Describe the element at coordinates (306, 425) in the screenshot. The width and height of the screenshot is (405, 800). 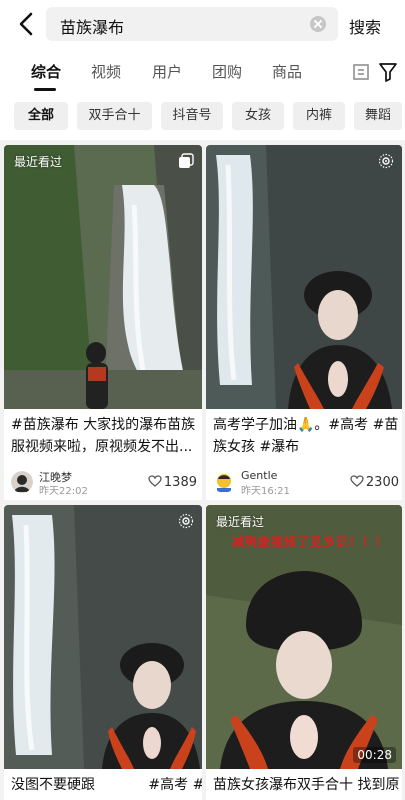
I see `card-caption-line1: 高考学子加油🙏。#高考 #苗` at that location.